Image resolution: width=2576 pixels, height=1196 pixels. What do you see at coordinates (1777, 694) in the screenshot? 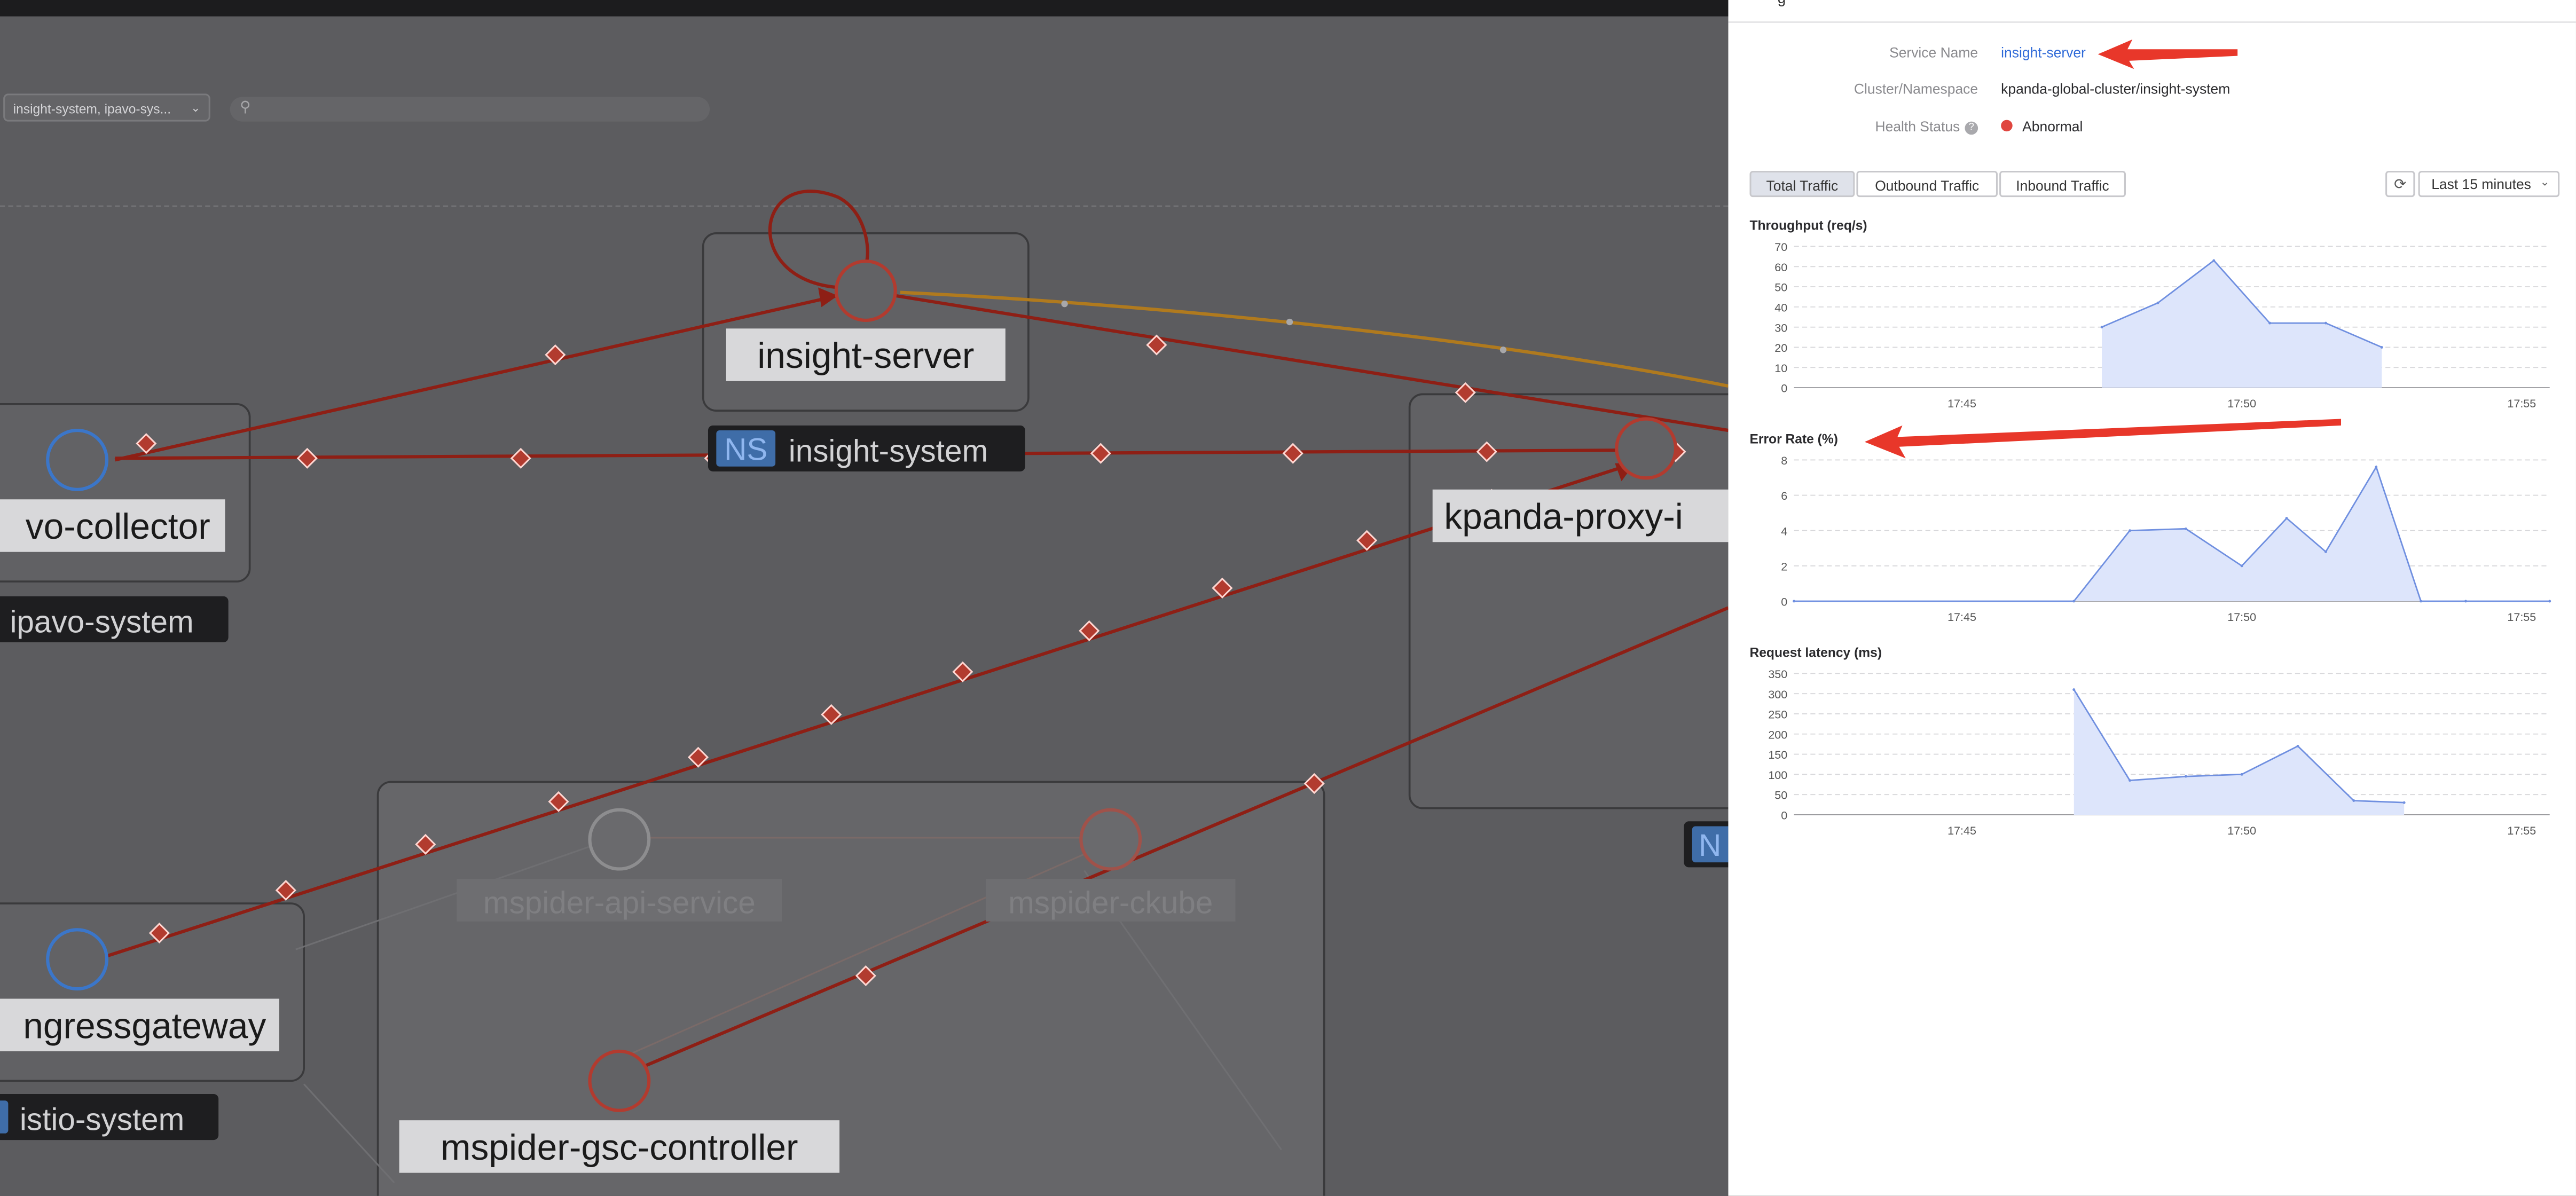
I see `y-tick-label: 300` at bounding box center [1777, 694].